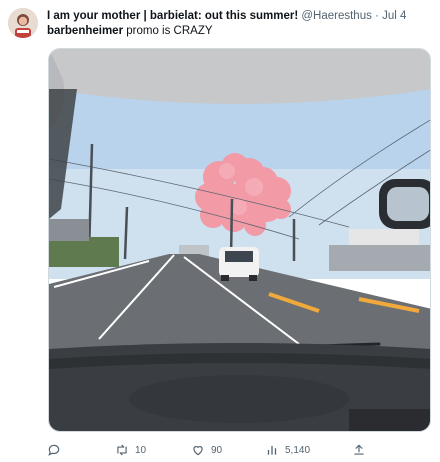 The width and height of the screenshot is (440, 462). What do you see at coordinates (122, 450) in the screenshot?
I see `retweet-icon` at bounding box center [122, 450].